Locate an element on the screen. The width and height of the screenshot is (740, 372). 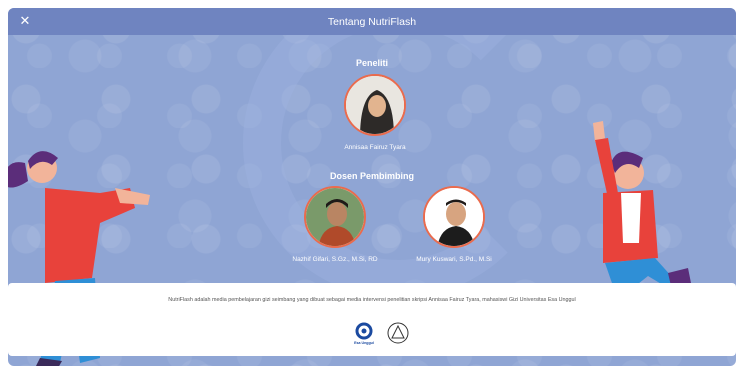
supervisor-card: Nazhif Gifari, S.Gz., M.Si, RD is located at coordinates (335, 224).